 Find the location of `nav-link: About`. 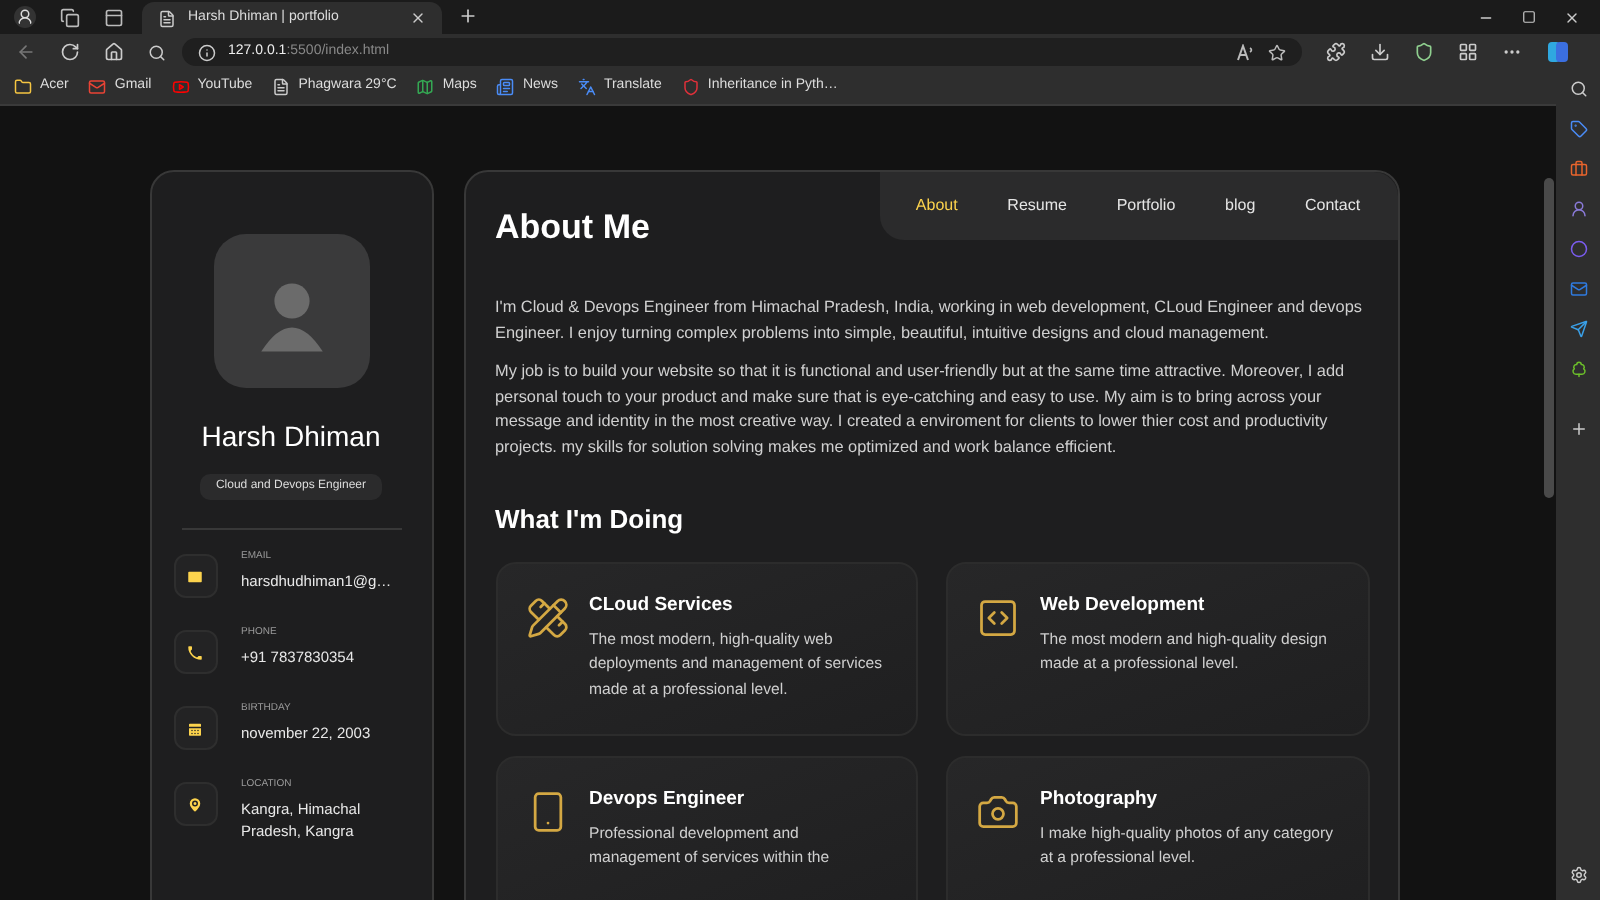

nav-link: About is located at coordinates (936, 206).